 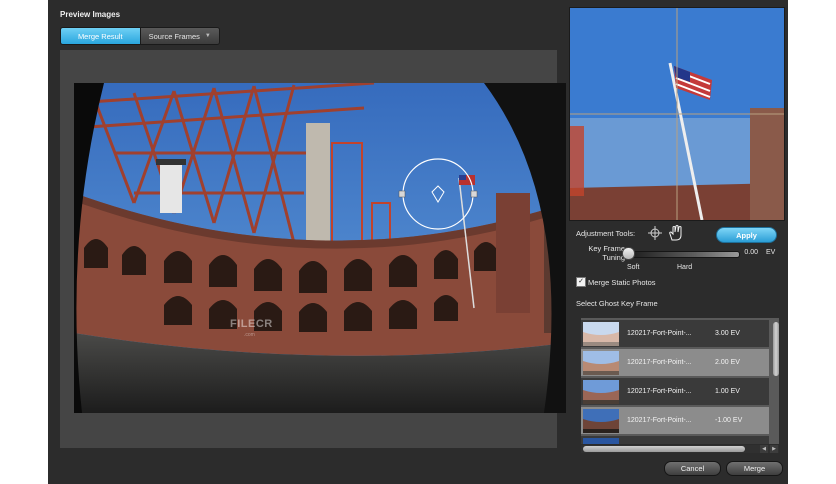 I want to click on checkmark-icon: ✓, so click(x=581, y=281).